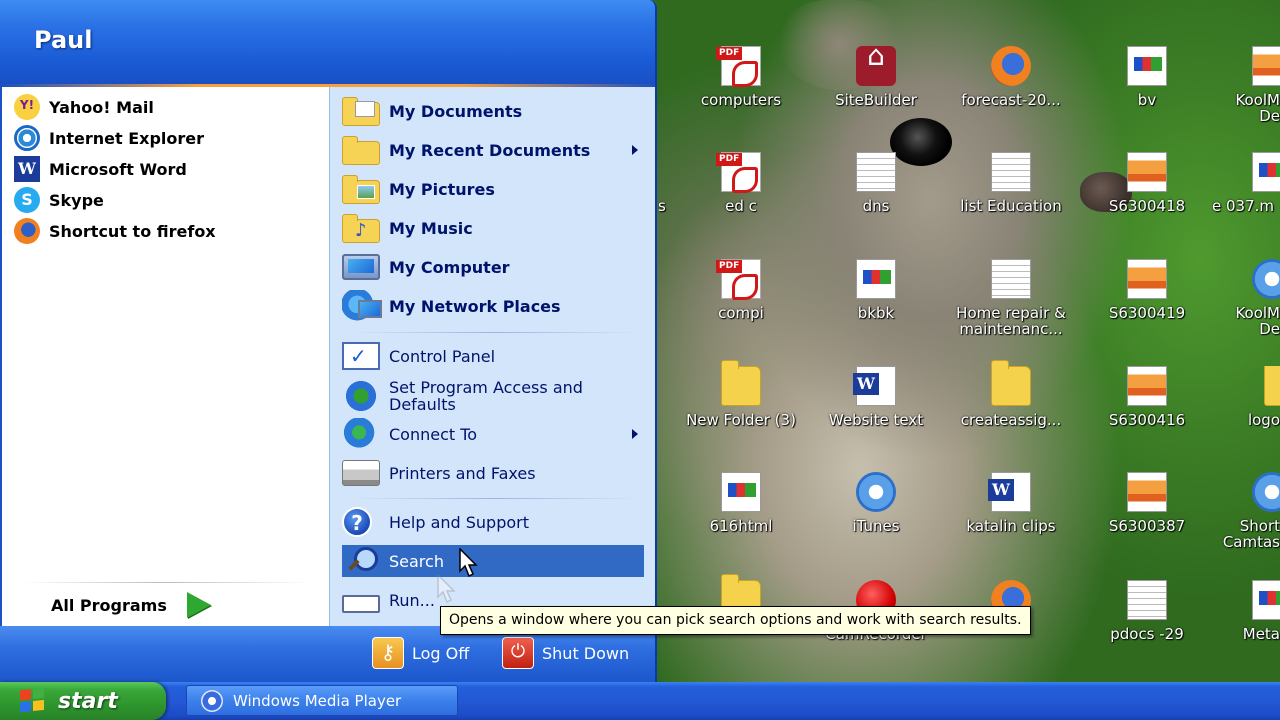 This screenshot has width=1280, height=720. I want to click on desktop-icon-pdocs: pdocs -29, so click(1147, 611).